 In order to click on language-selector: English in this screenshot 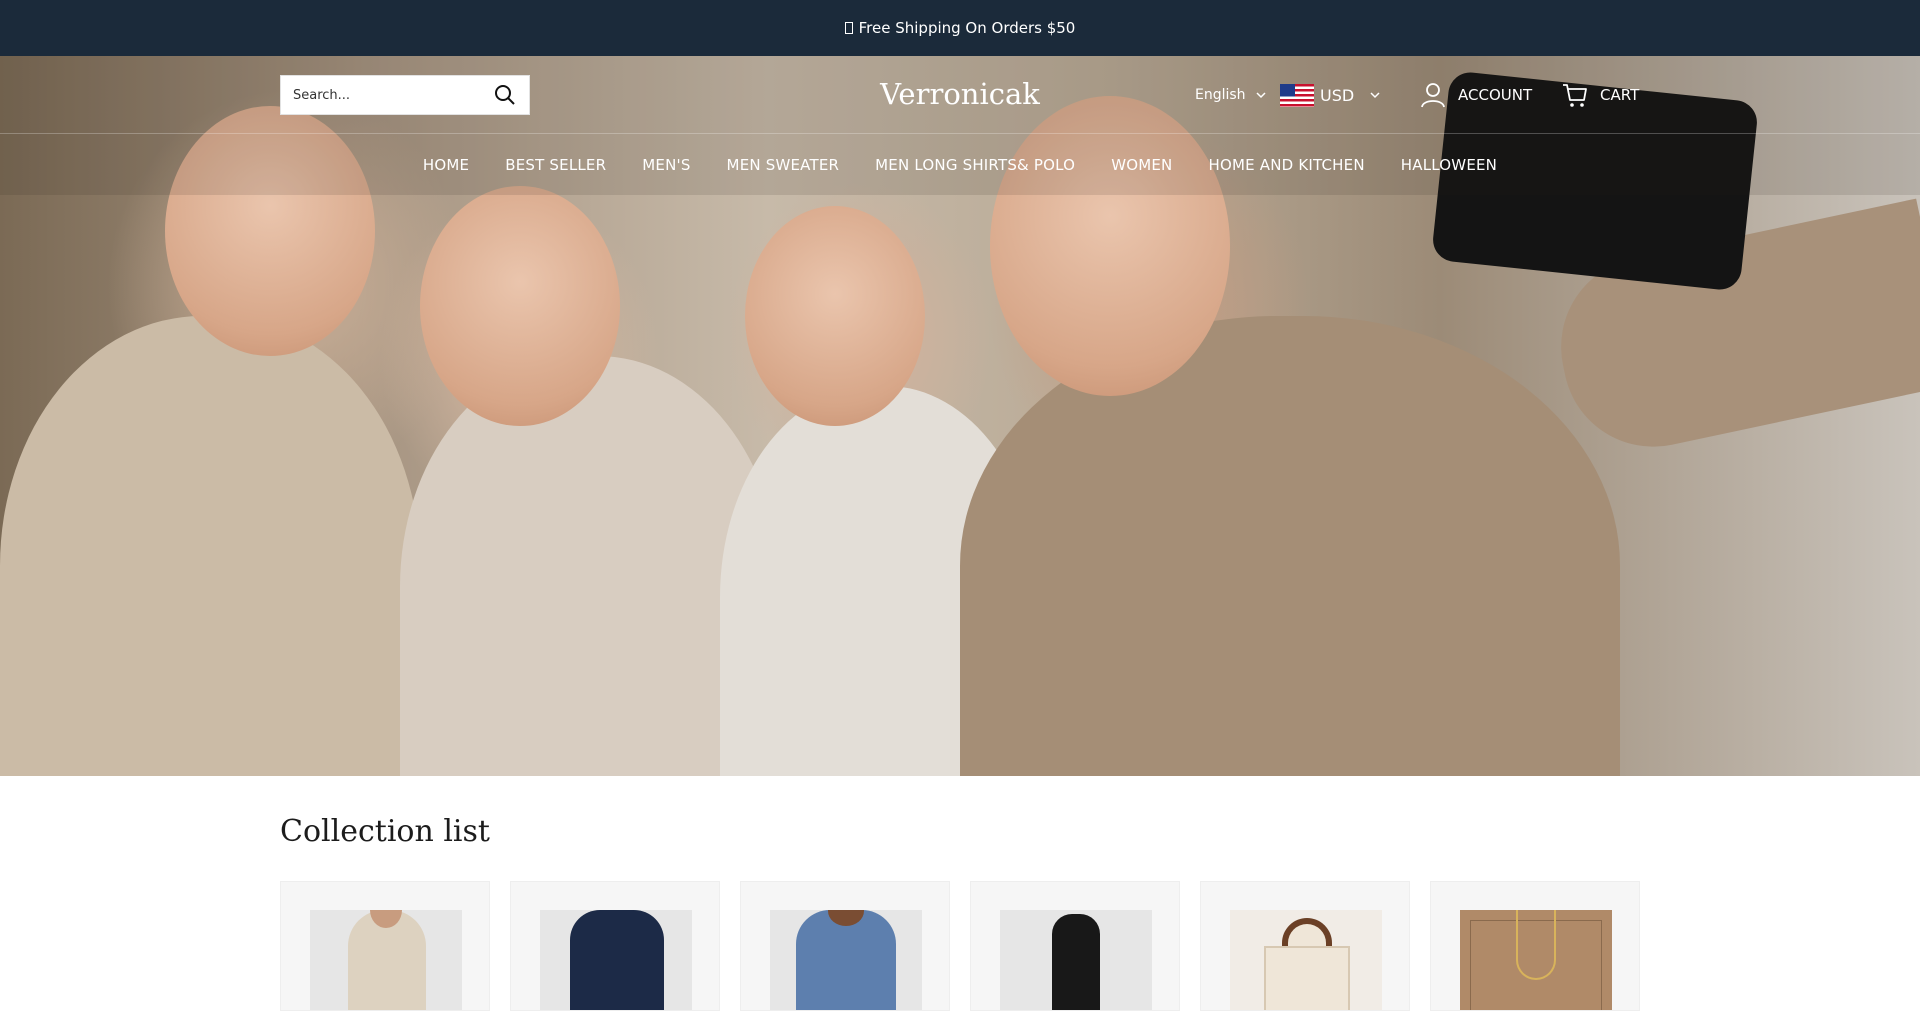, I will do `click(1231, 95)`.